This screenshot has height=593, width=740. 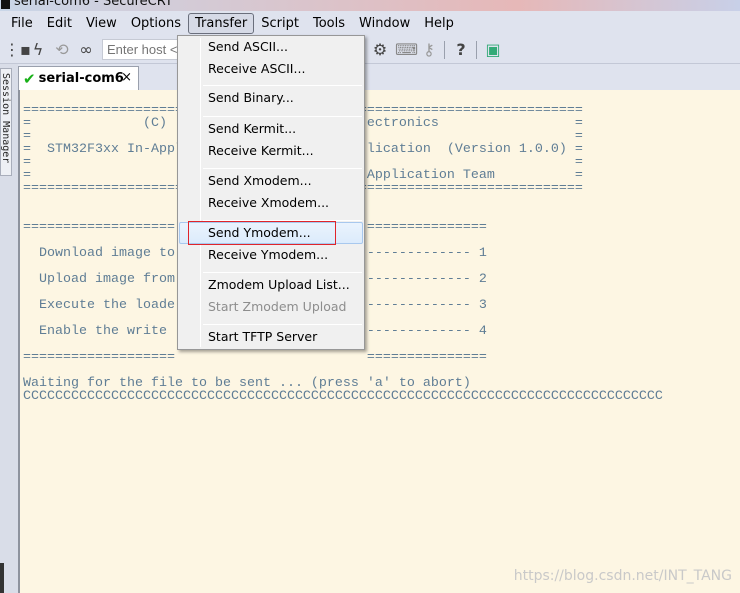 I want to click on menu-gutter, so click(x=200, y=192).